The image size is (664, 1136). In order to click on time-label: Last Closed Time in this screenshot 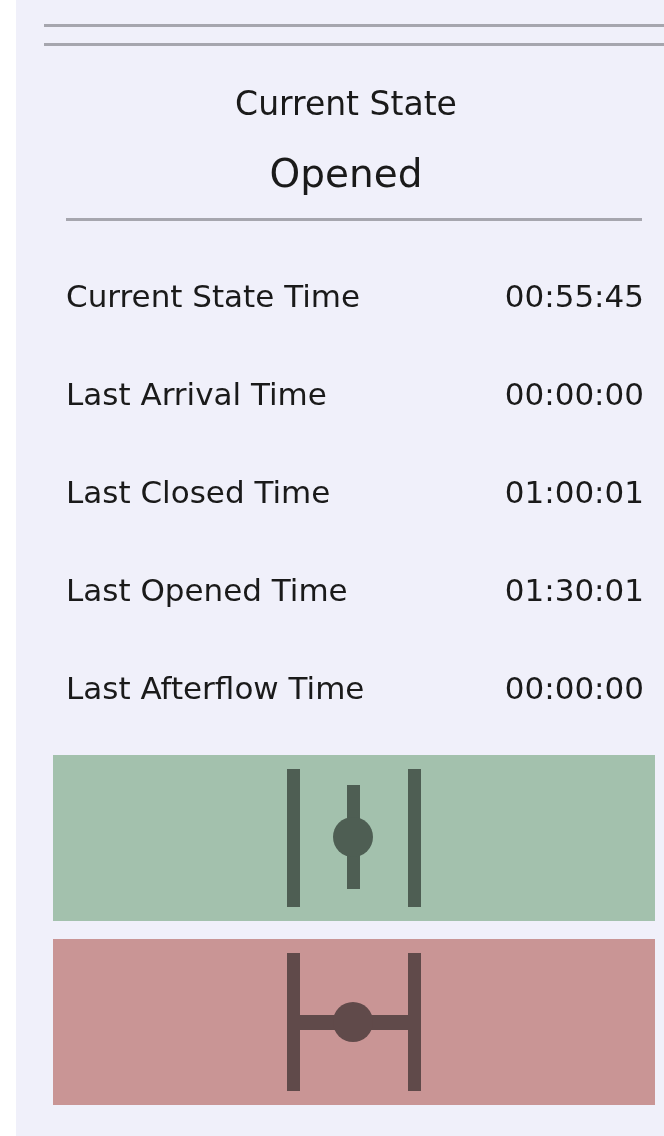, I will do `click(199, 492)`.